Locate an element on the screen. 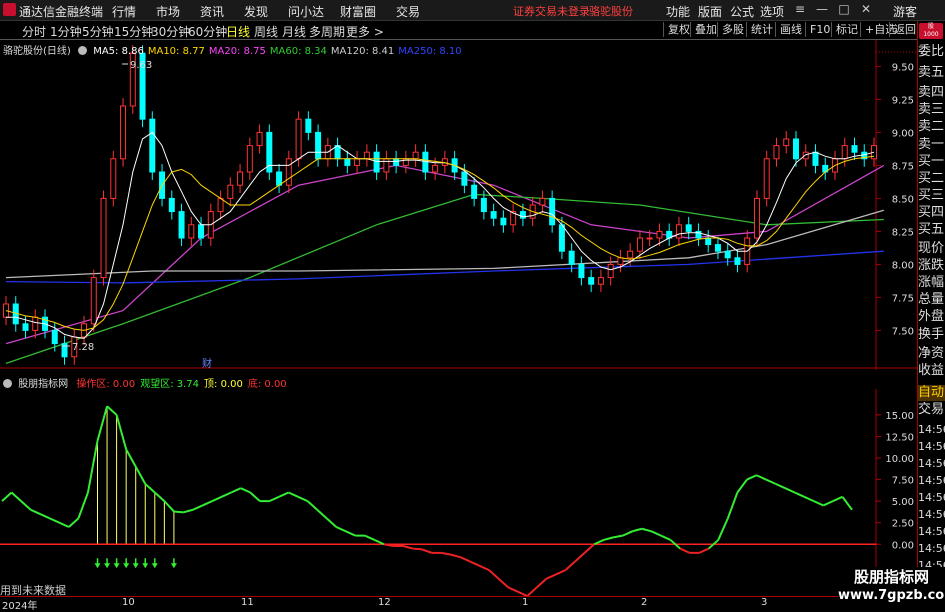 The width and height of the screenshot is (945, 612). menu-faxian: 发现 is located at coordinates (256, 11).